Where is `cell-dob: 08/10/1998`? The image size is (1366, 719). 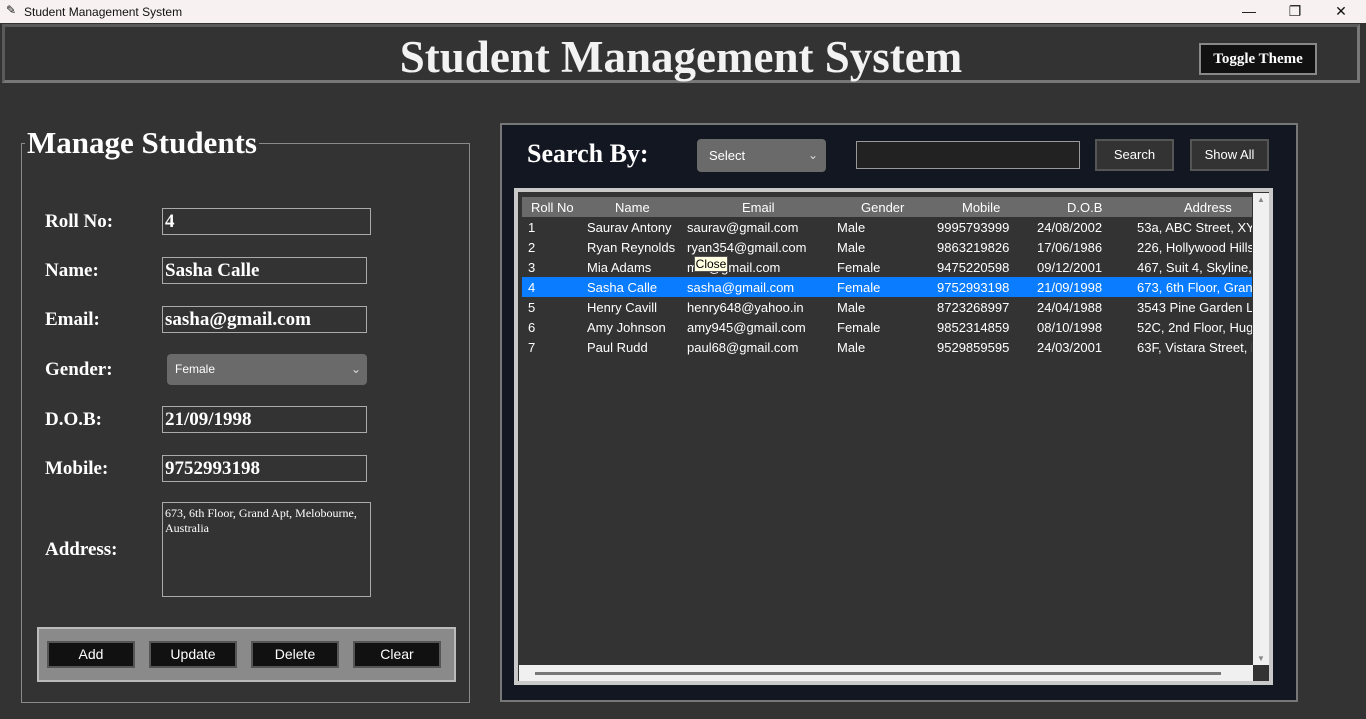 cell-dob: 08/10/1998 is located at coordinates (1070, 327).